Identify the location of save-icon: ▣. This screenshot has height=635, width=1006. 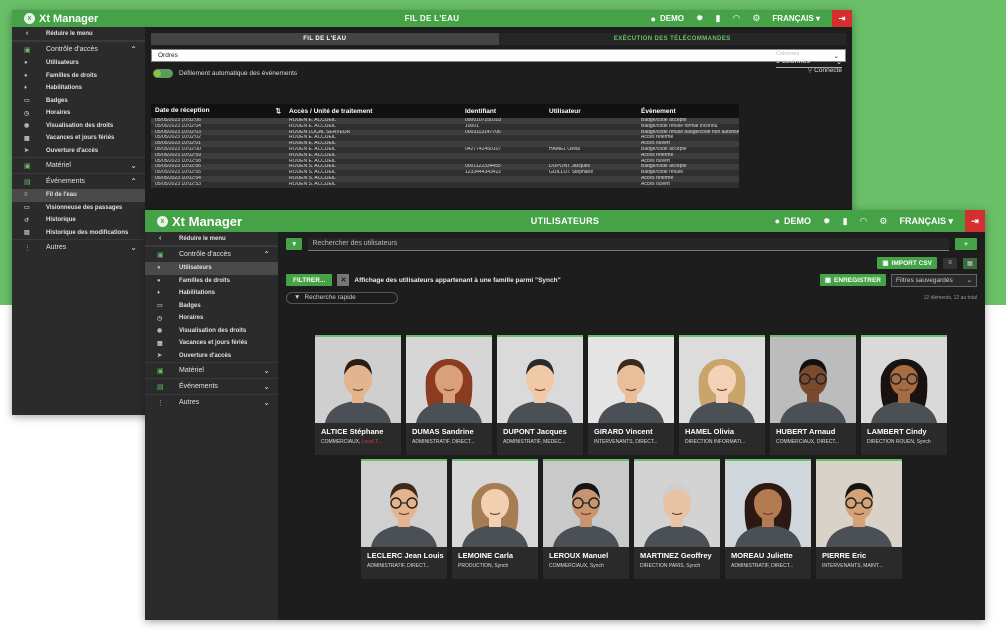
(828, 280).